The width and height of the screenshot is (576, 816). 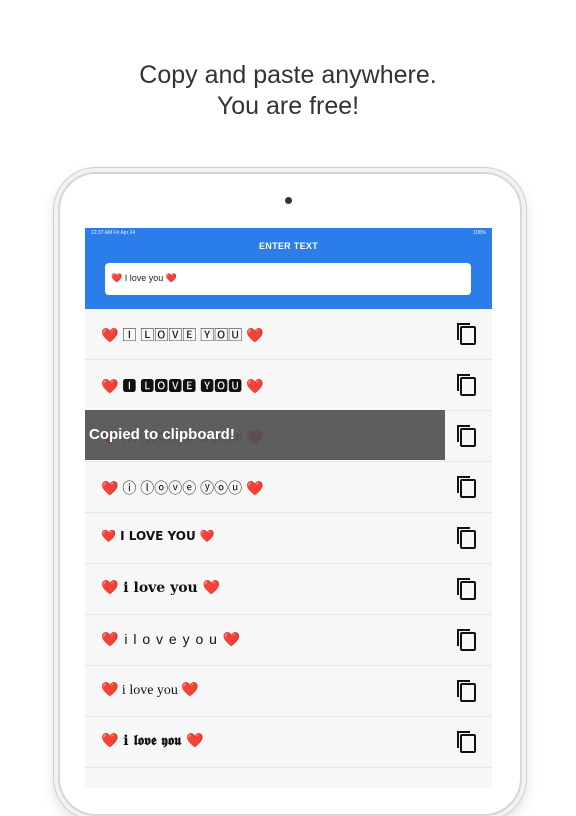 I want to click on input-value: ❤️ I love you ❤️, so click(x=144, y=278).